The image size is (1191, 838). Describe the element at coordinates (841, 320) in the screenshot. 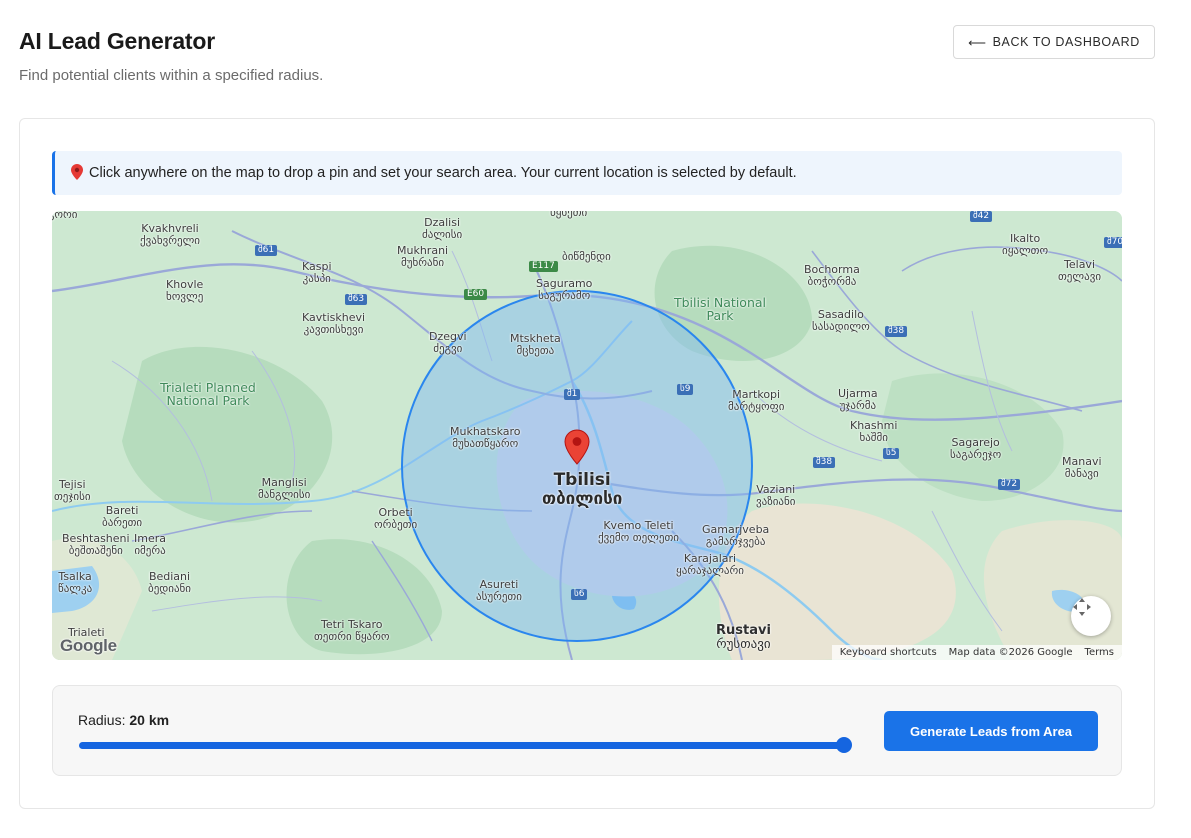

I see `map-label: Sasadilo სასადილო` at that location.